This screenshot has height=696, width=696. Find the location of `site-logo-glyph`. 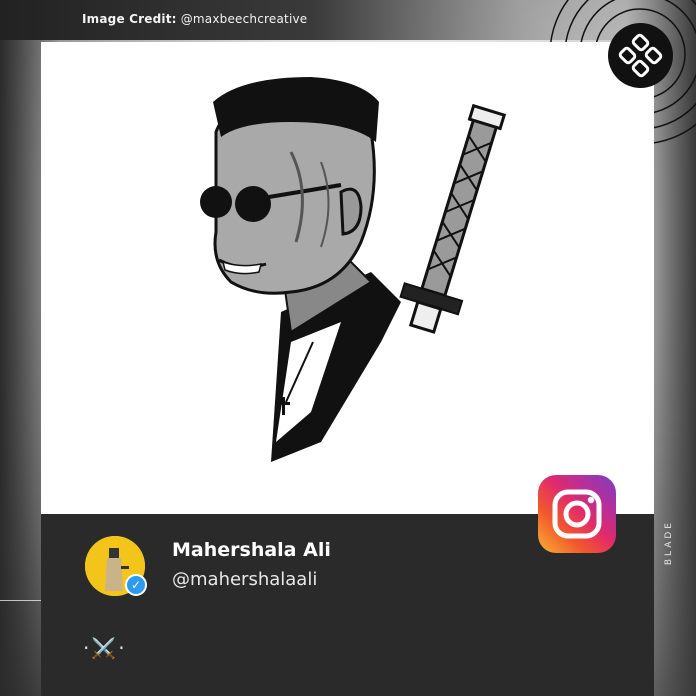

site-logo-glyph is located at coordinates (640, 55).